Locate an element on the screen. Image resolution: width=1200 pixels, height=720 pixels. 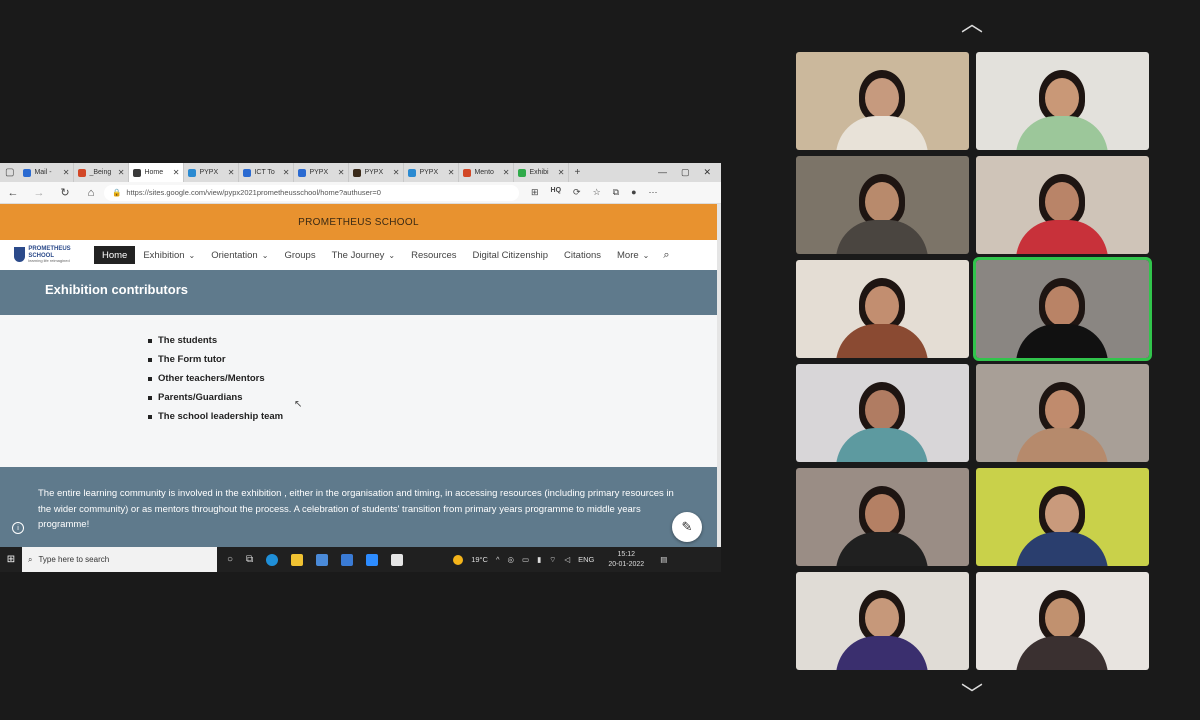
tab-actions-icon: ▢ is located at coordinates (9, 172).